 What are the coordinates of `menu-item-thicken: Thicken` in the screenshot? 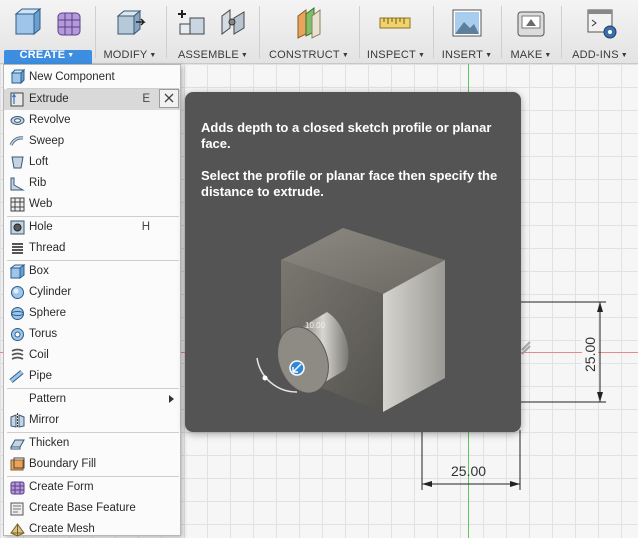 It's located at (92, 443).